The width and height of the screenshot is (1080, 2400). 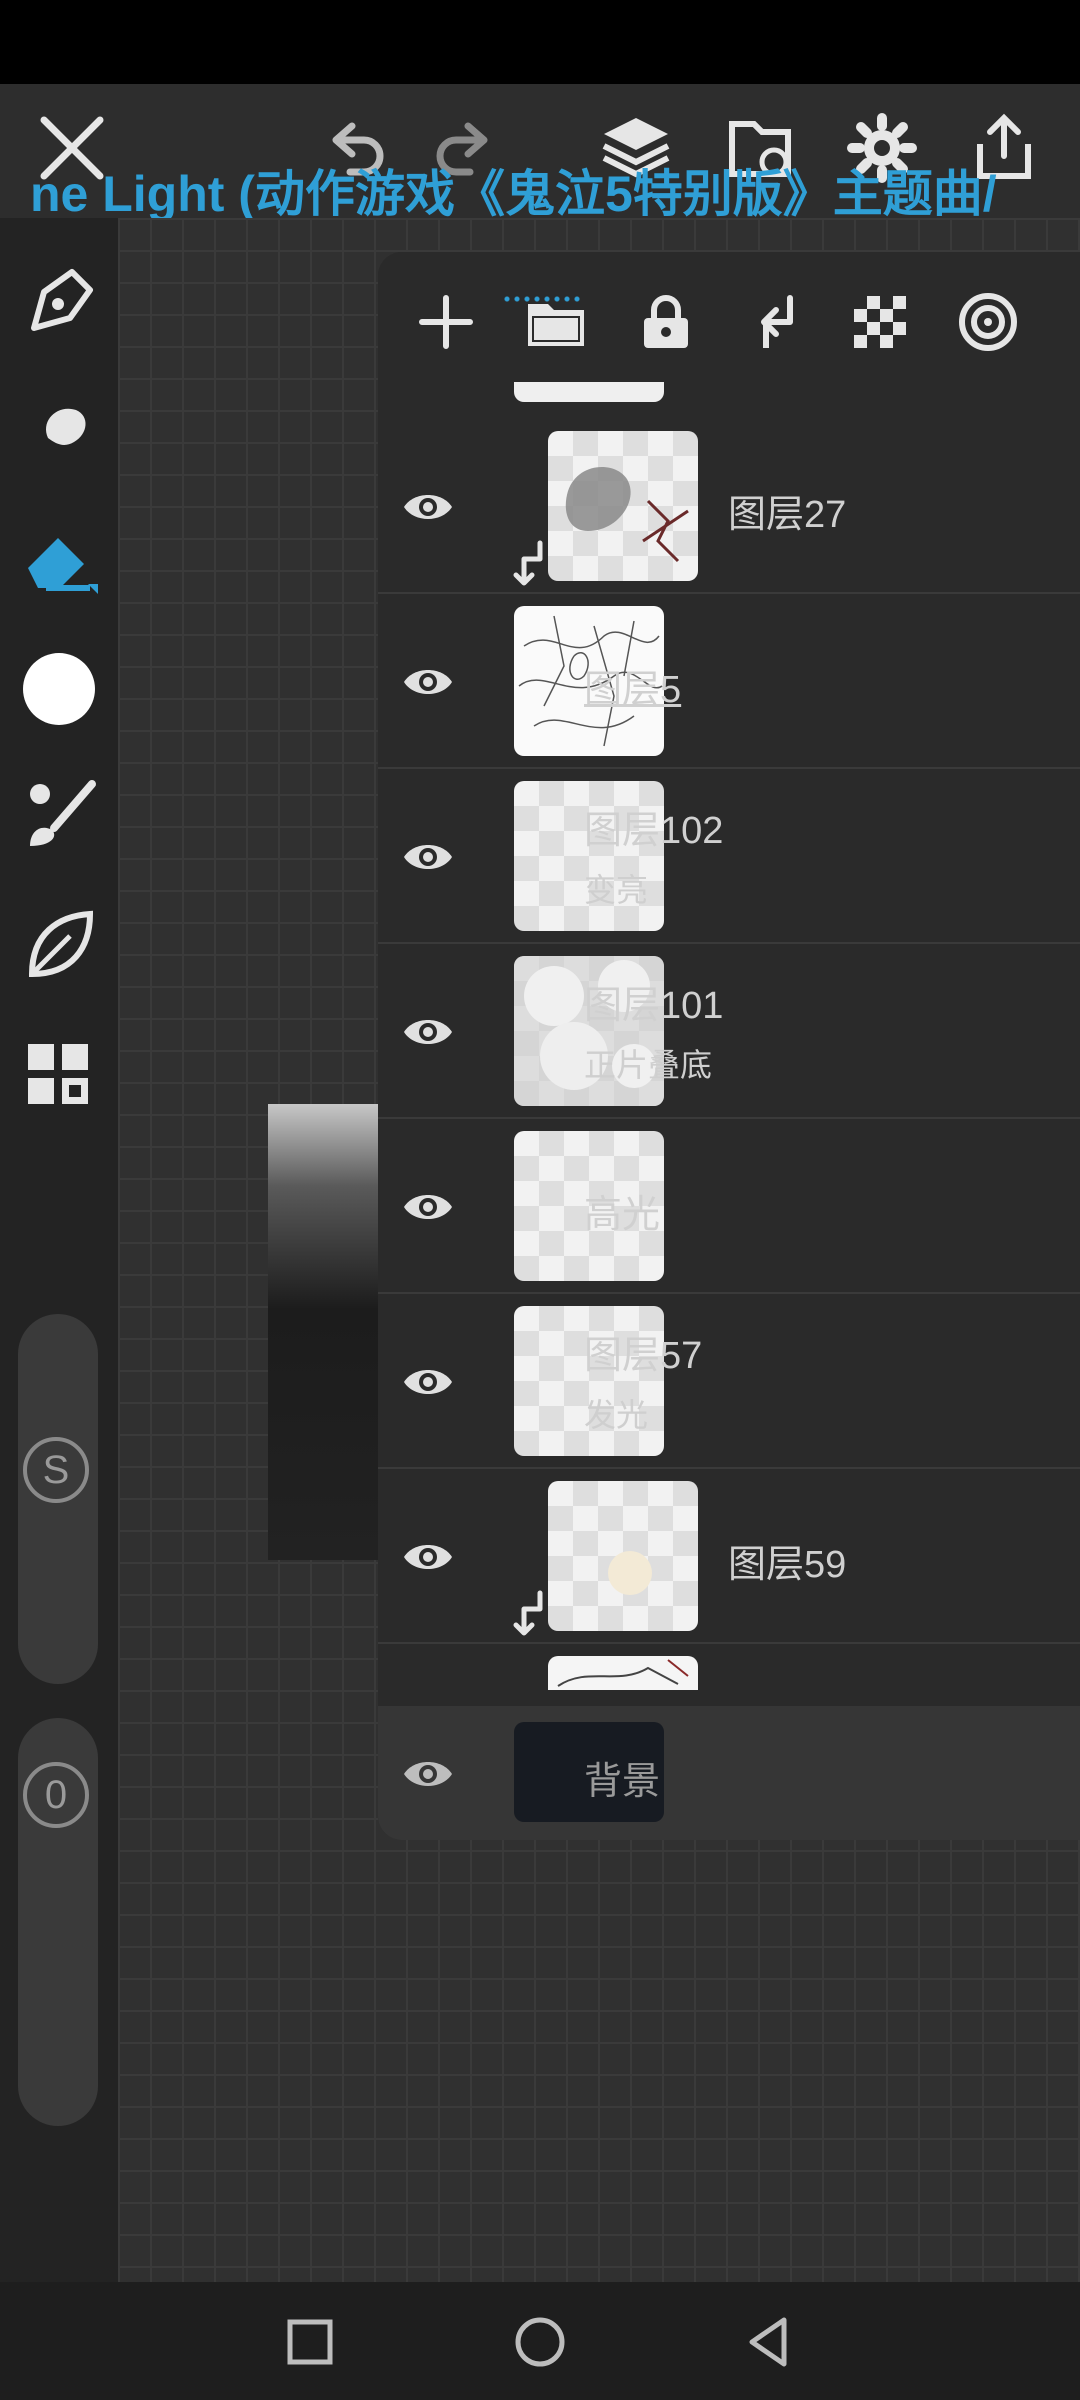 What do you see at coordinates (540, 42) in the screenshot?
I see `status-bar` at bounding box center [540, 42].